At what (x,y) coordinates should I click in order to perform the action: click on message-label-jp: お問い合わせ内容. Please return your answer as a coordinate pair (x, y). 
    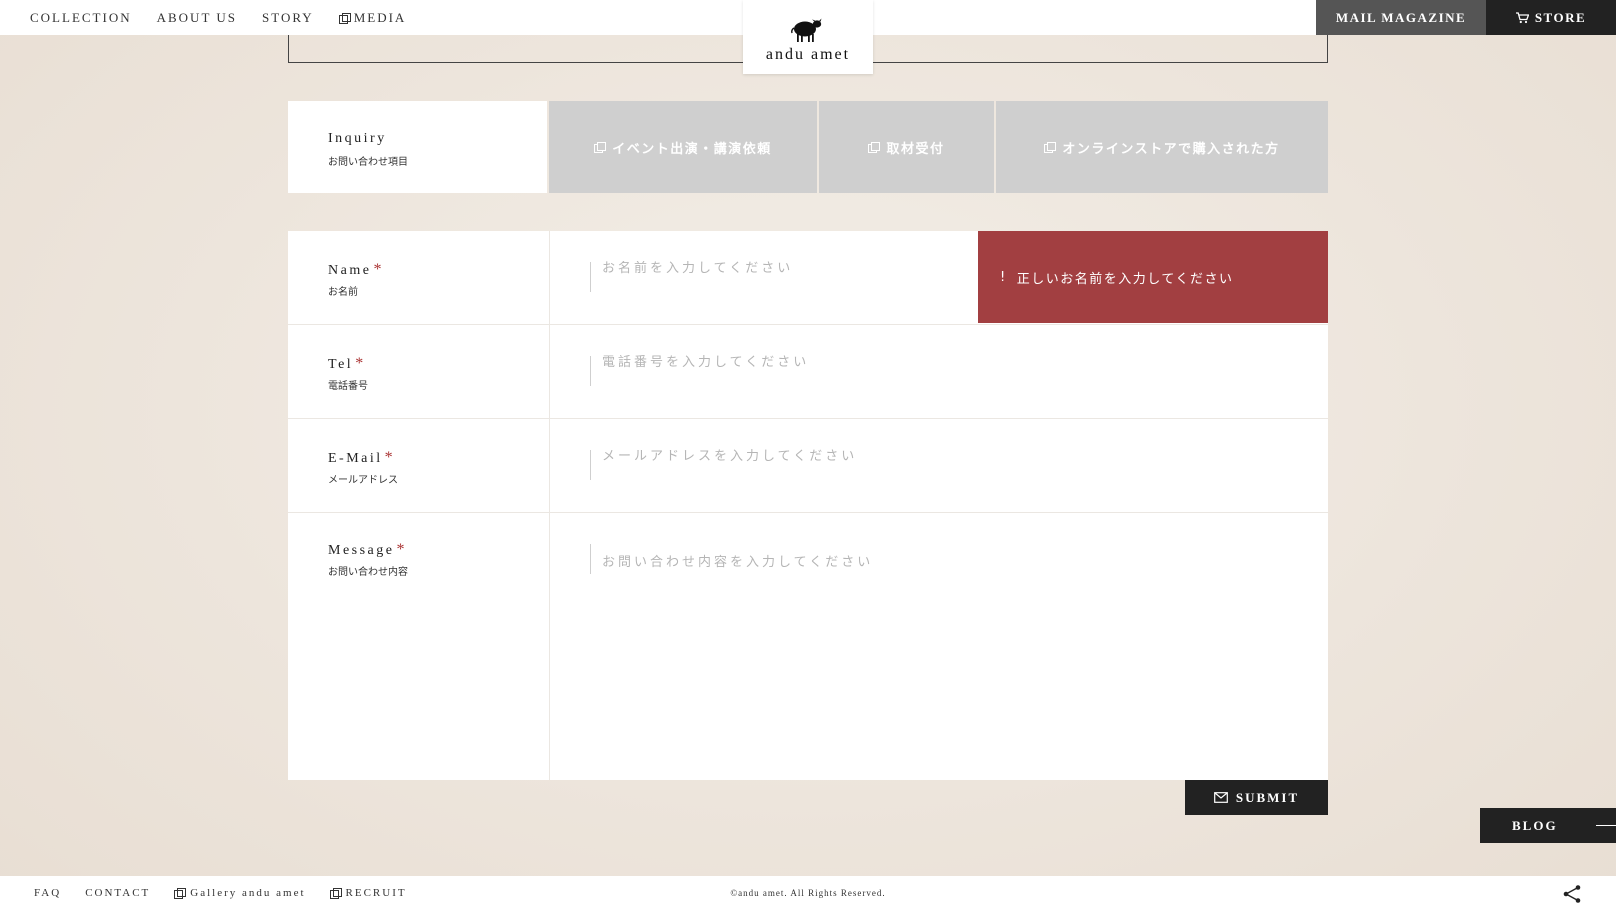
    Looking at the image, I should click on (368, 572).